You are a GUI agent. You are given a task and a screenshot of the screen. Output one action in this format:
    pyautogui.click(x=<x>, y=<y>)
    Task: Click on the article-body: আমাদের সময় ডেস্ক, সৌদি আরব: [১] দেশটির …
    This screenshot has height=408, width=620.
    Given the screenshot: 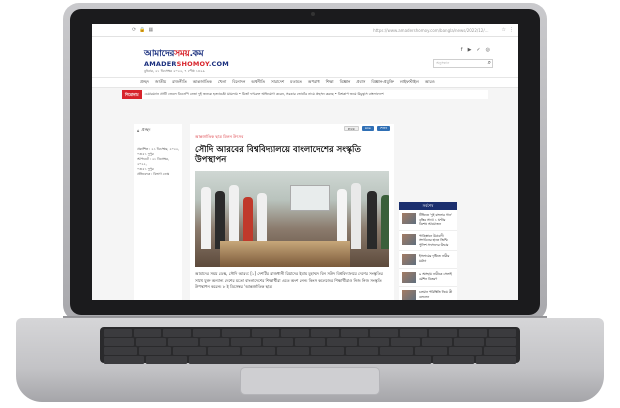 What is the action you would take?
    pyautogui.click(x=289, y=280)
    